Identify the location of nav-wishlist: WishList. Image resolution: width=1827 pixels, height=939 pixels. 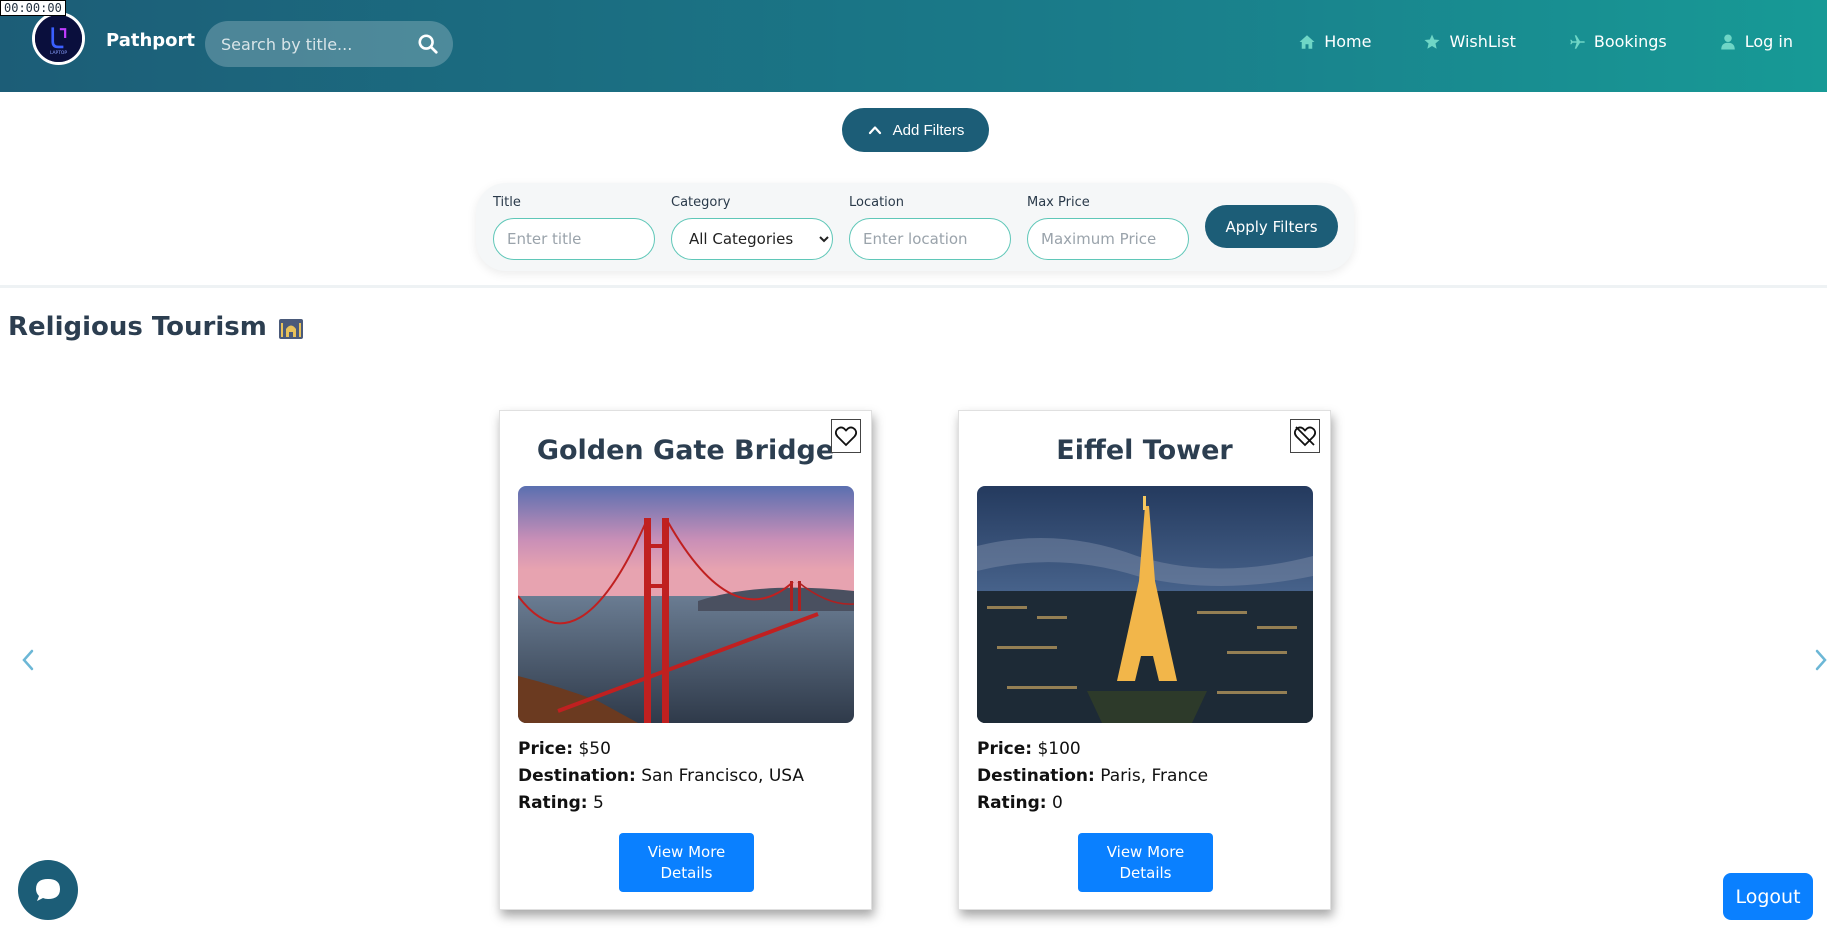
(1469, 41).